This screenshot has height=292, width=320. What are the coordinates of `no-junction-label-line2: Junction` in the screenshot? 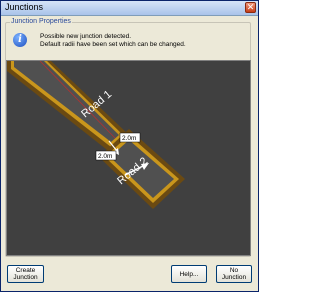 It's located at (234, 277).